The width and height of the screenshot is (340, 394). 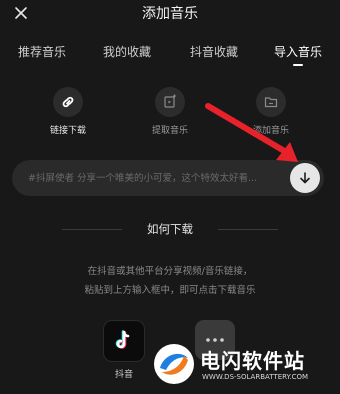 I want to click on annotation-arrow-icon, so click(x=251, y=132).